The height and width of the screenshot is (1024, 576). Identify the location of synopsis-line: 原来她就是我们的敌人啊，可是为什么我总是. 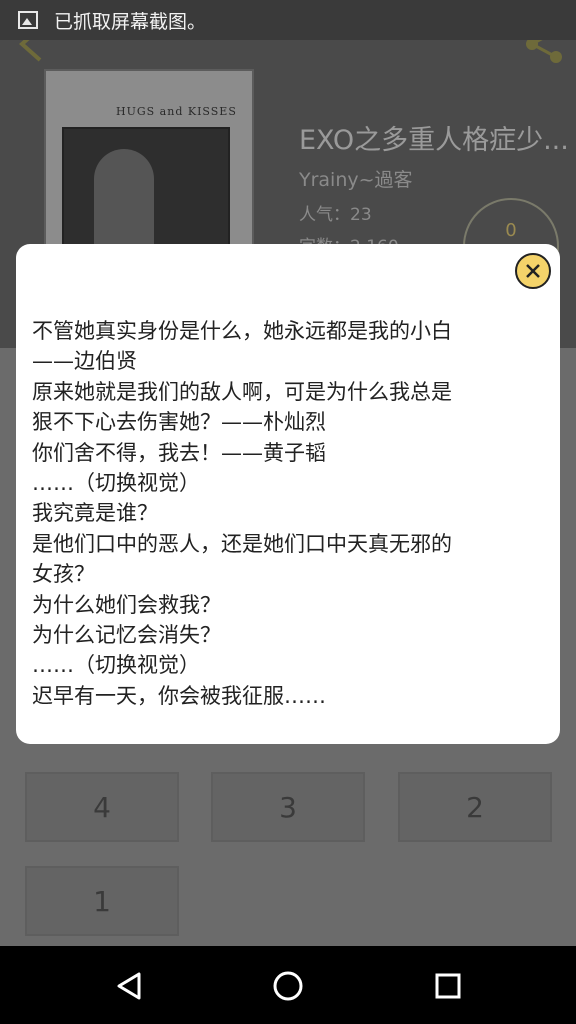
(242, 391).